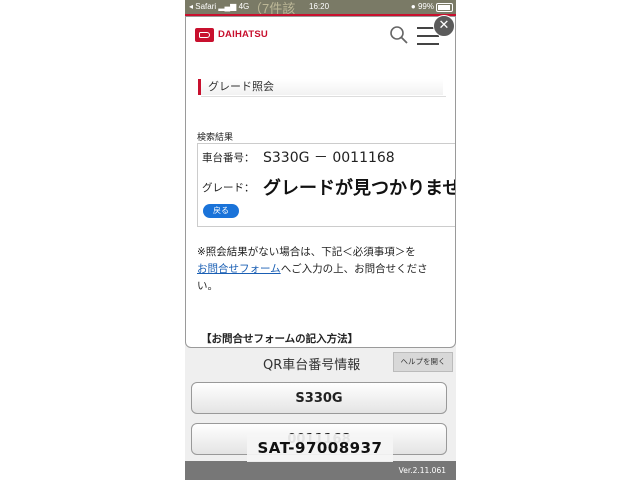 The width and height of the screenshot is (640, 480). Describe the element at coordinates (320, 37) in the screenshot. I see `site-header: DAIHATSU` at that location.